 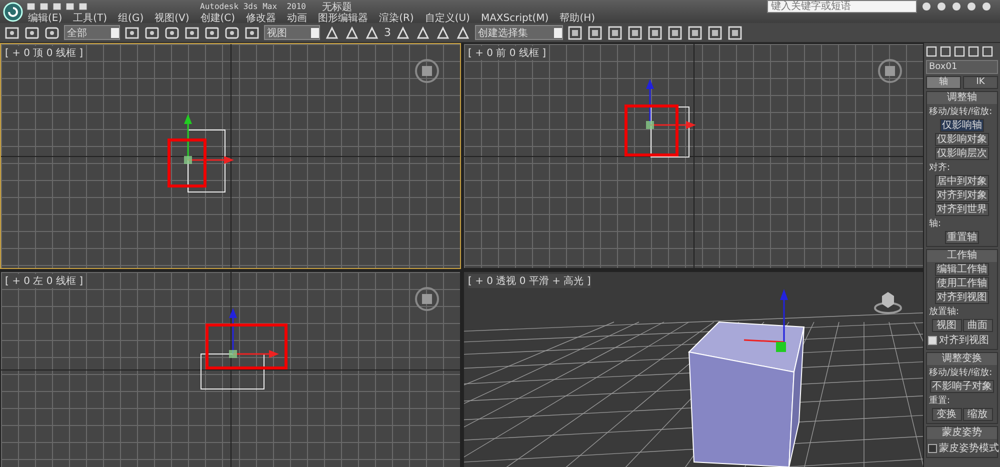 What do you see at coordinates (514, 18) in the screenshot?
I see `menu-item: MAXScript(M)` at bounding box center [514, 18].